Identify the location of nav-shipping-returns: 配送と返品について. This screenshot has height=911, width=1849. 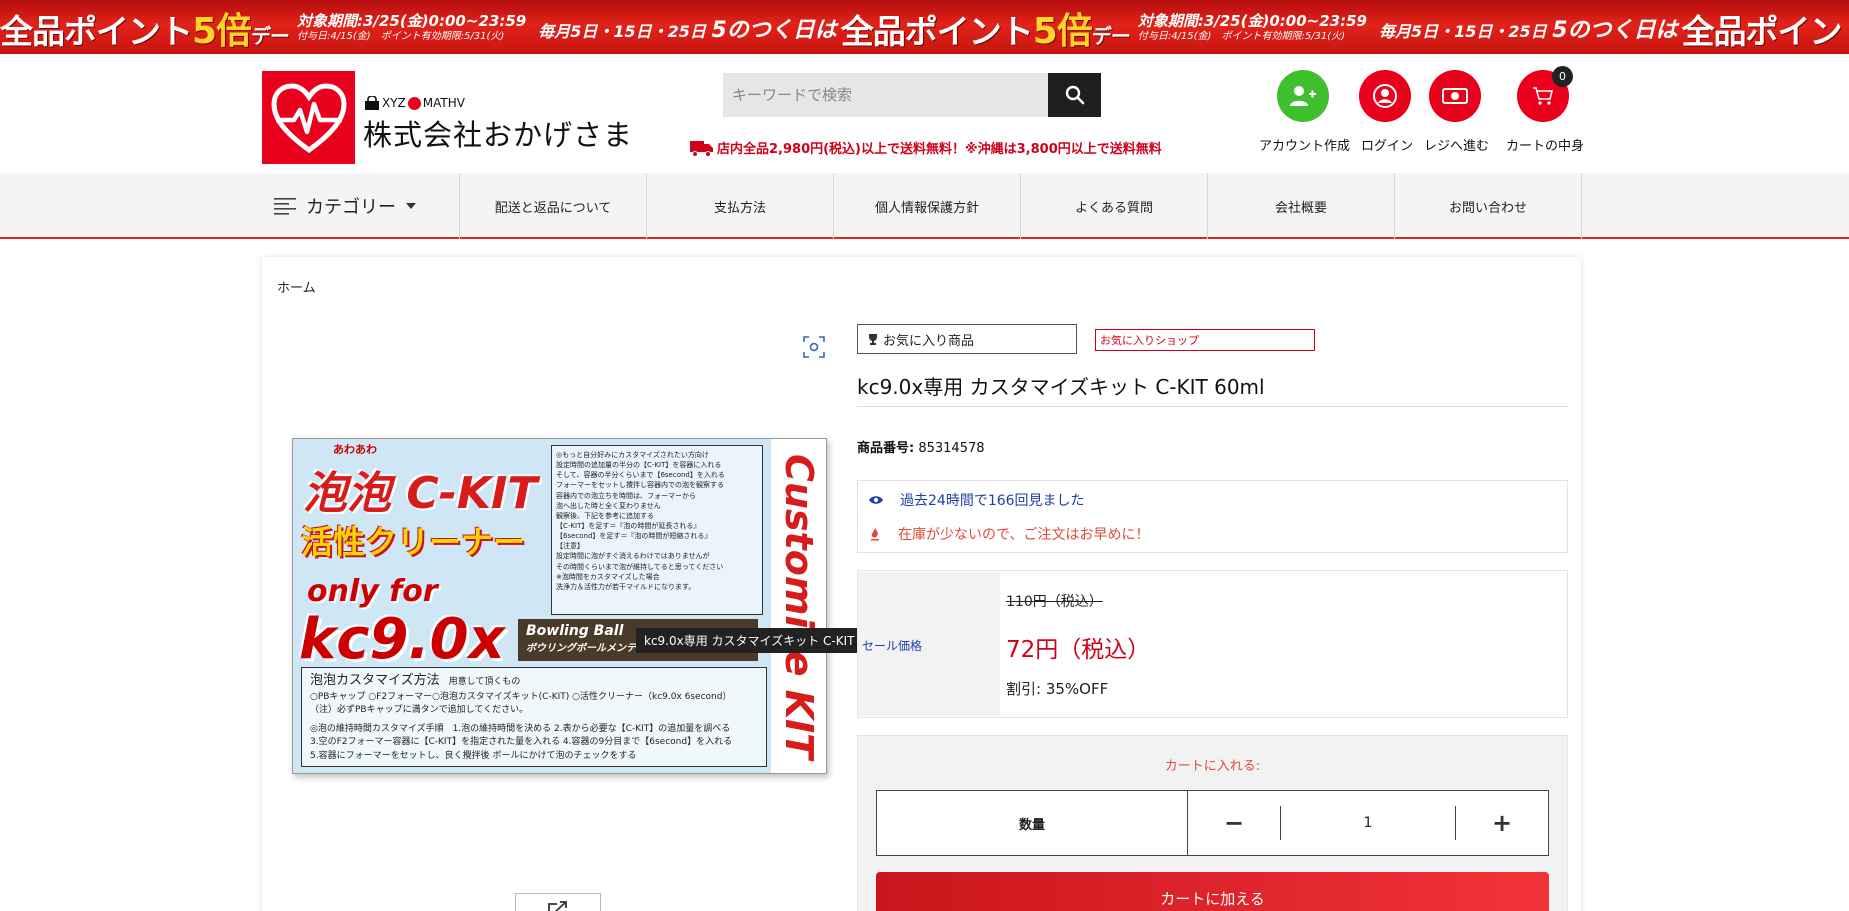
(553, 206).